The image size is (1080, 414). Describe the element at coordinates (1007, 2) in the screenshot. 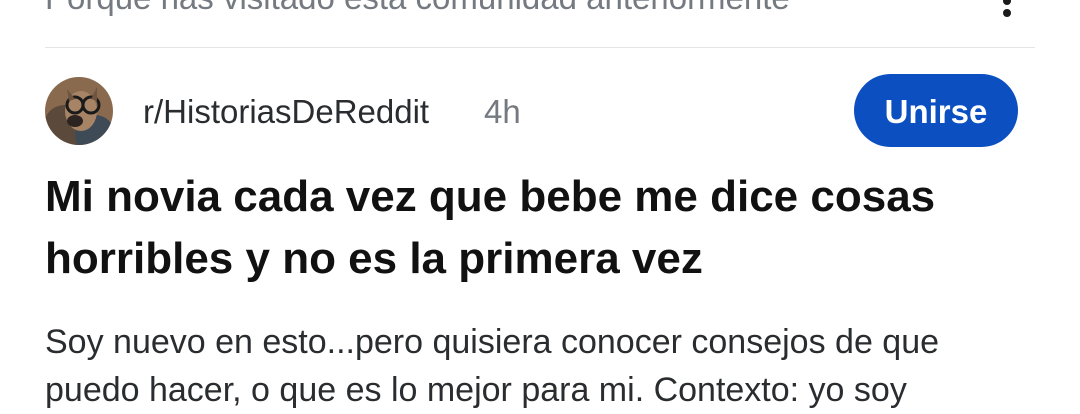

I see `more-vertical-icon` at that location.